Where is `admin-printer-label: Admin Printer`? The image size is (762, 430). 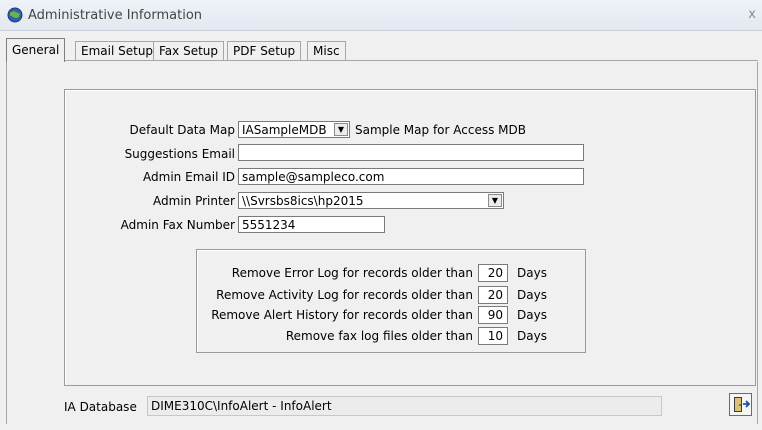 admin-printer-label: Admin Printer is located at coordinates (194, 201).